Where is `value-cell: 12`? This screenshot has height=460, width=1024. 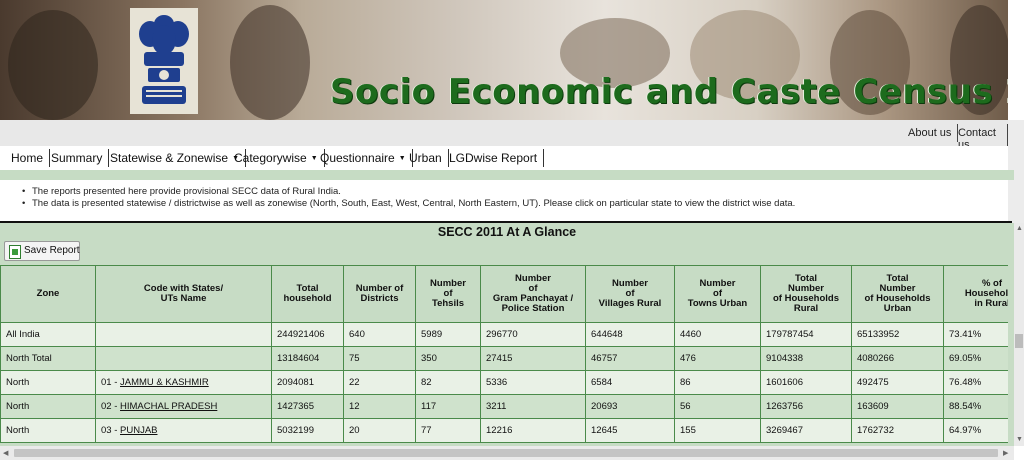
value-cell: 12 is located at coordinates (379, 406).